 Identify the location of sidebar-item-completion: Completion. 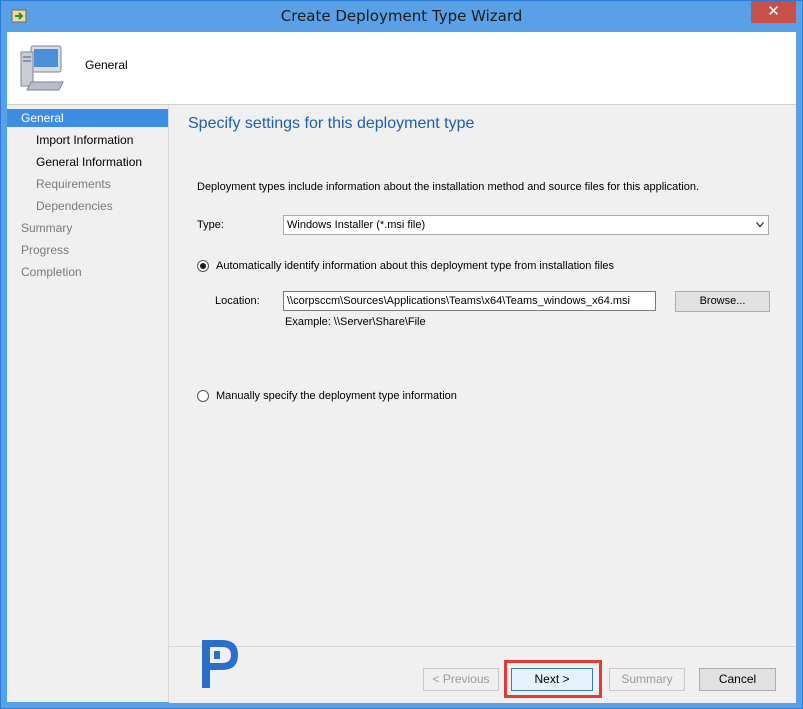
(51, 272).